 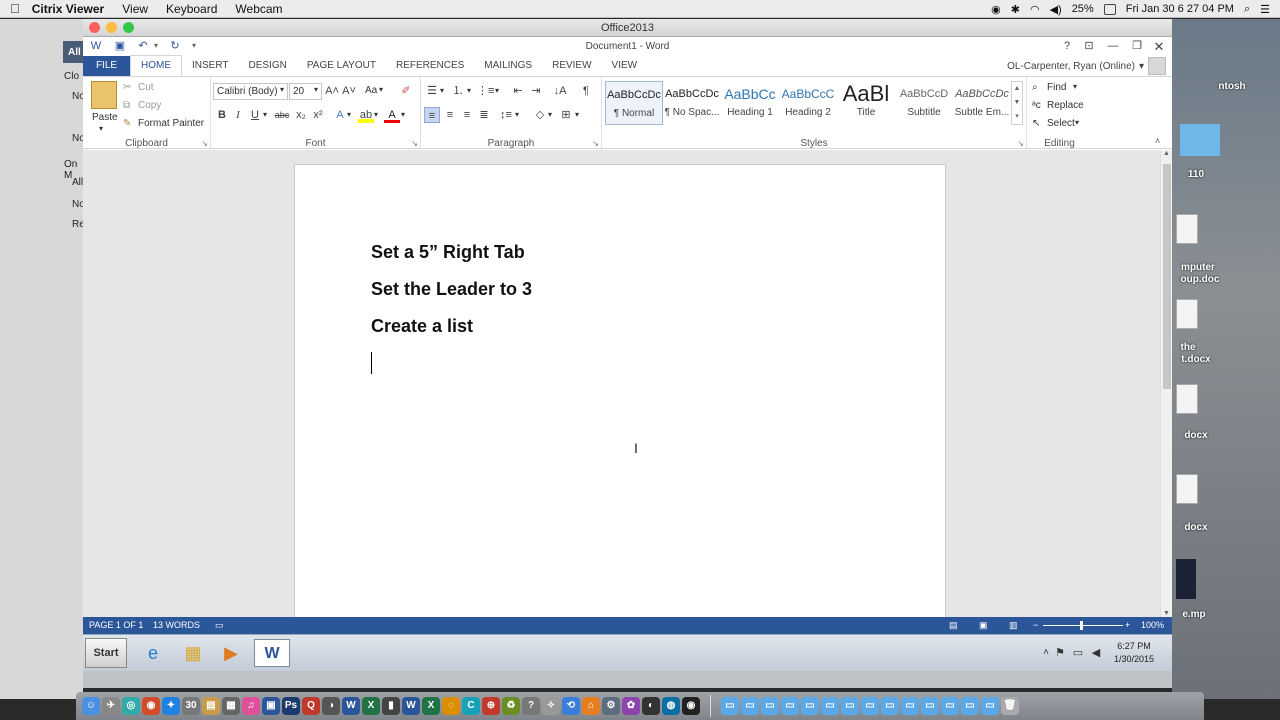 I want to click on dock-app-icon: ◌, so click(x=451, y=706).